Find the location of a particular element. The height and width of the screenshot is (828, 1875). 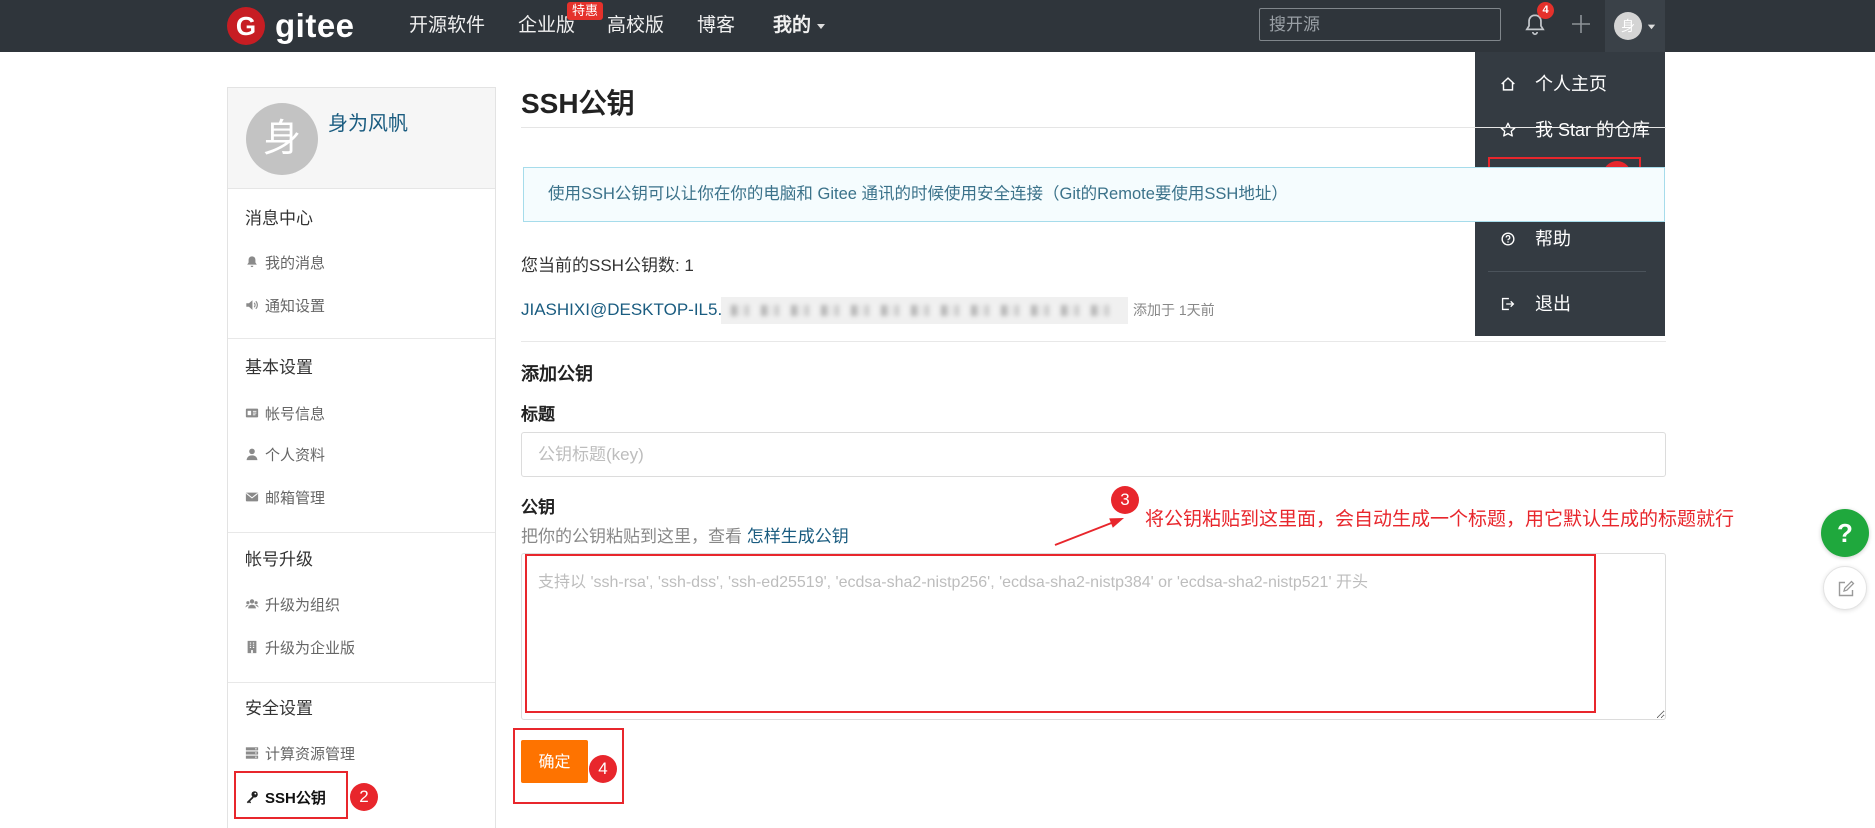

annotation-note: 将公钥粘贴到这里面，会自动生成一个标题，用它默认生成的标题就行 is located at coordinates (1440, 519).